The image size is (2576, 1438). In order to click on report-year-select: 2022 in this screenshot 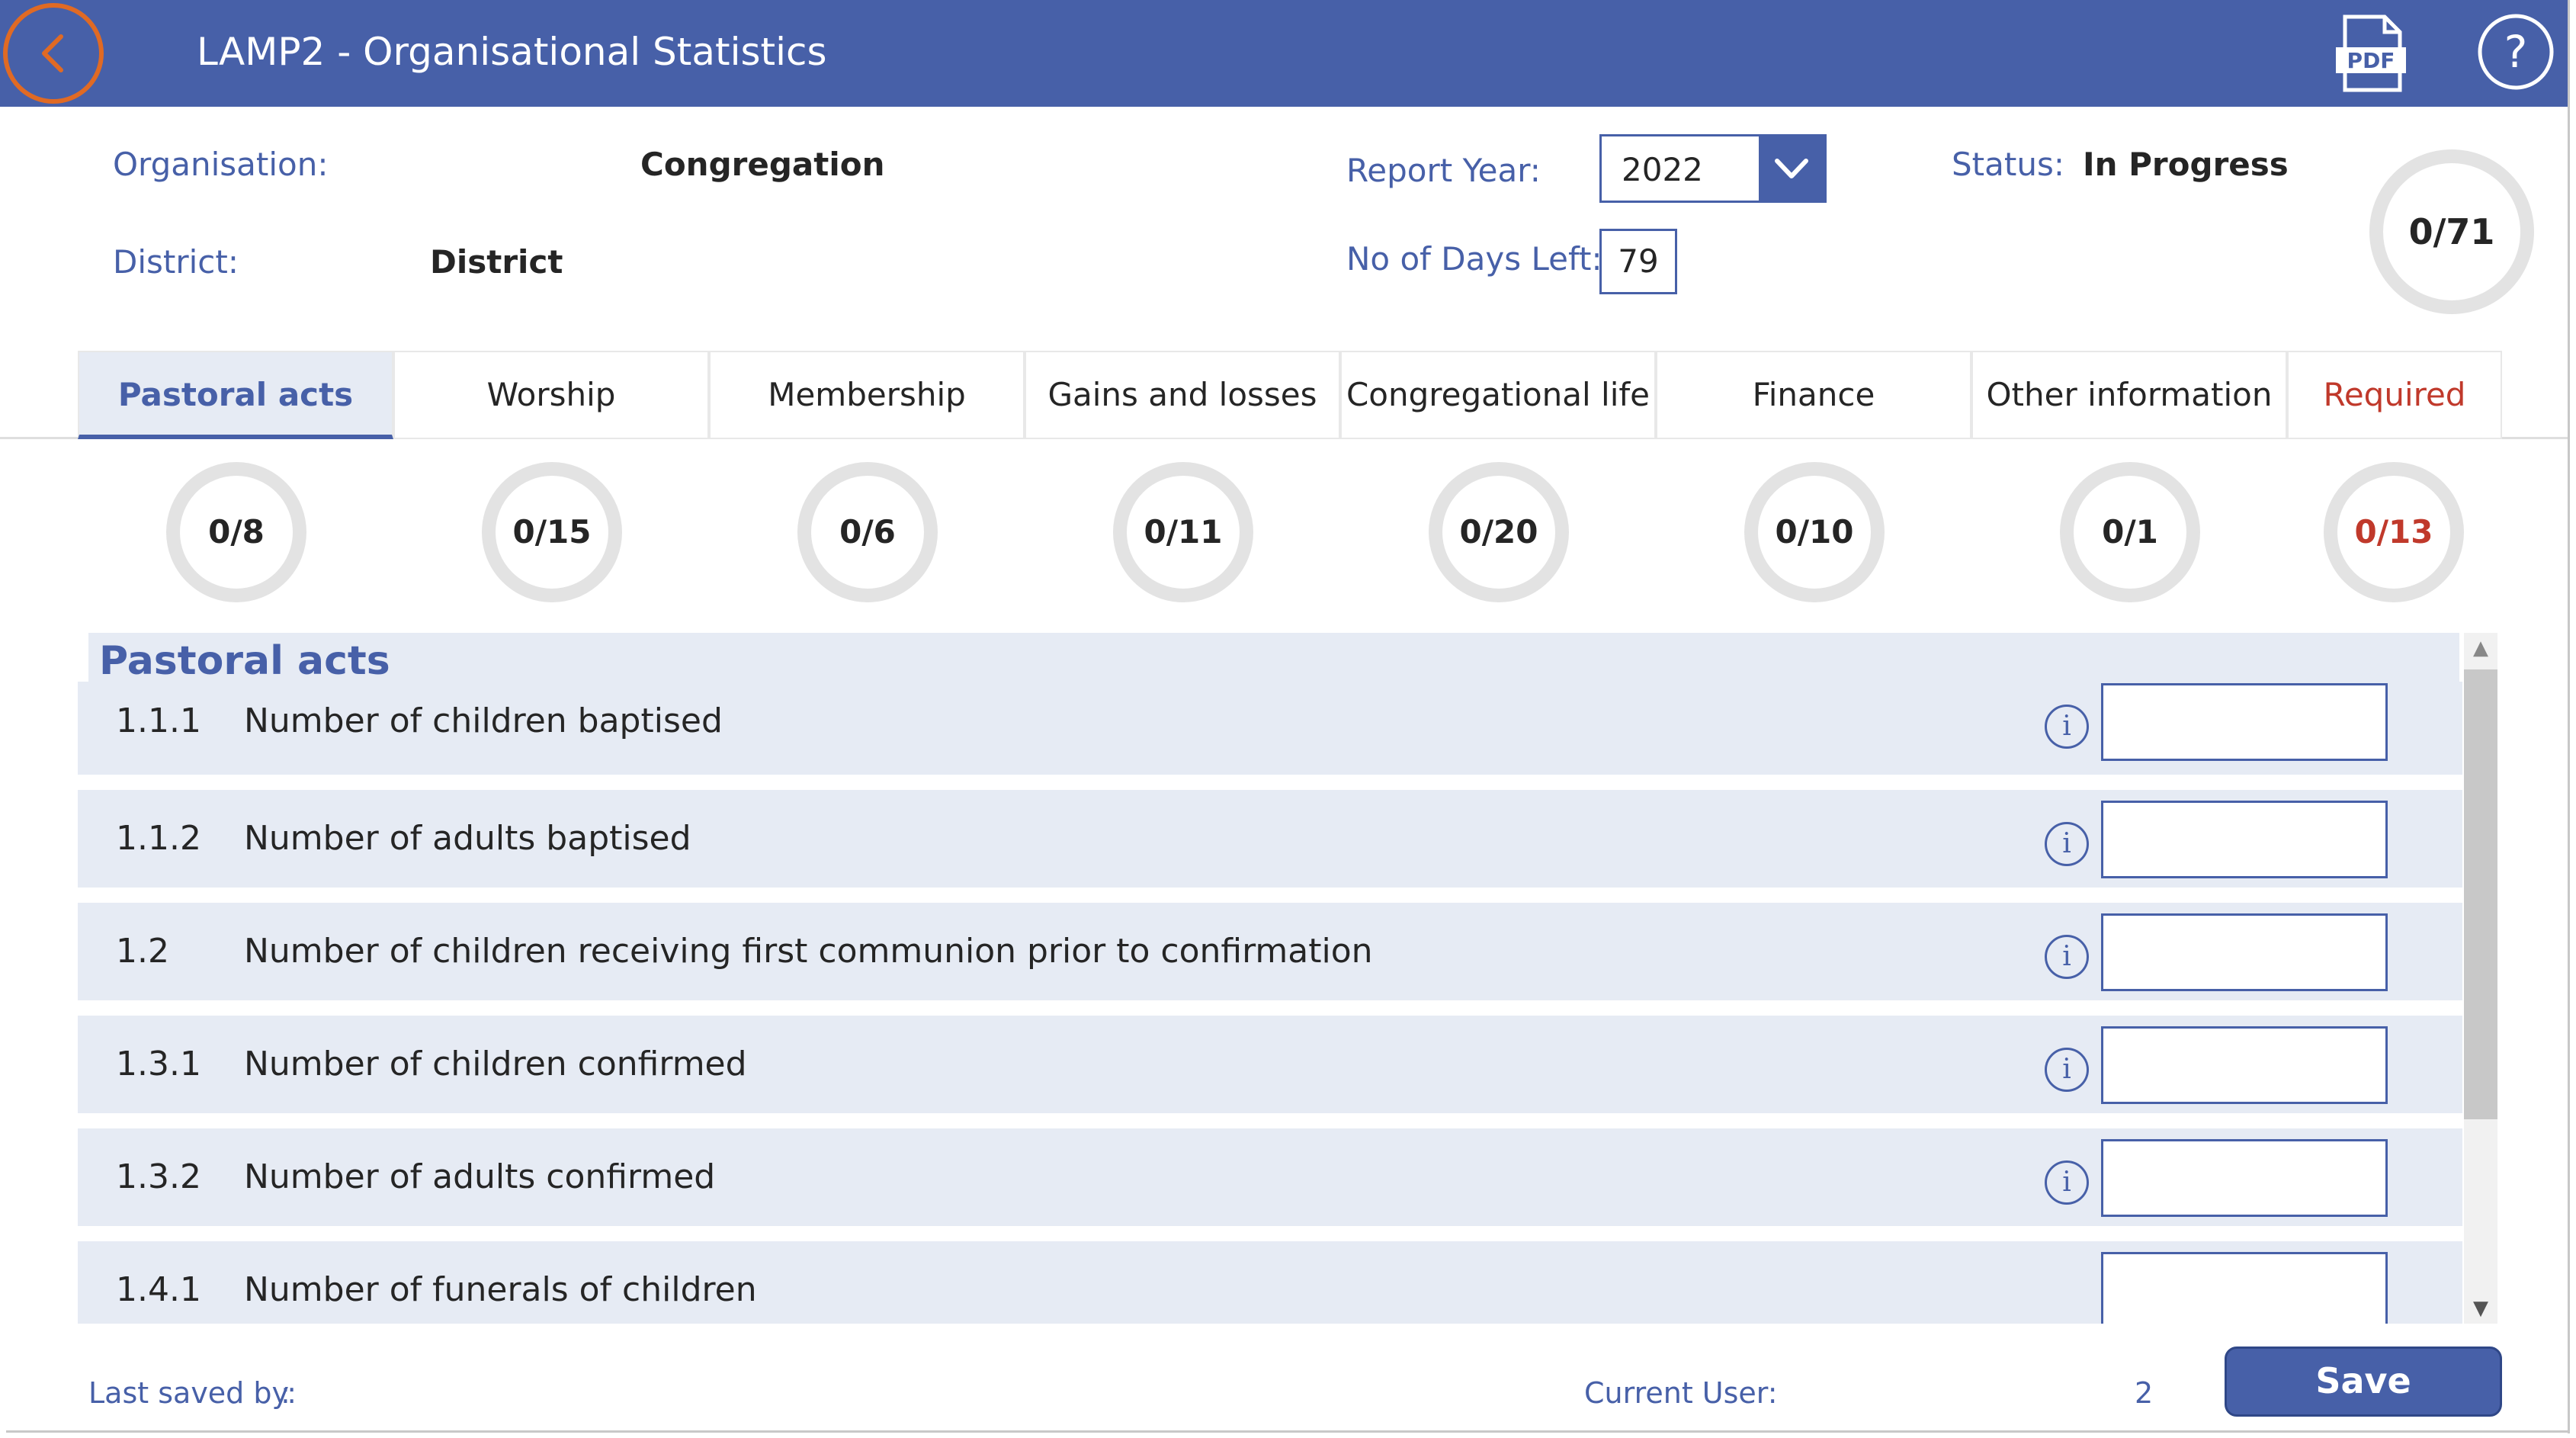, I will do `click(1713, 168)`.